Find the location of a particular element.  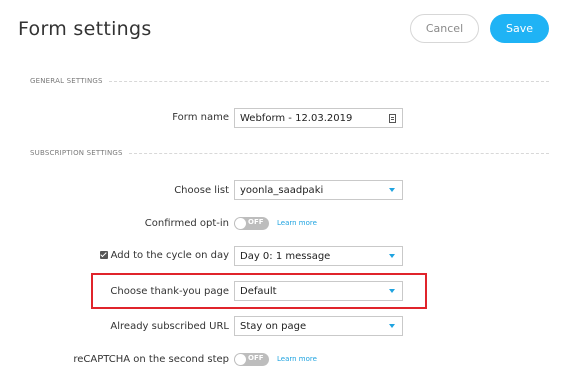

confirmed-optin-label: Confirmed opt-in is located at coordinates (186, 223).